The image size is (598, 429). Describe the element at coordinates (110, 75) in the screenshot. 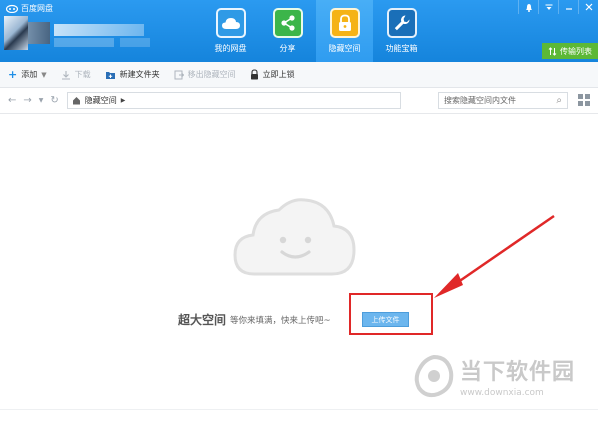

I see `new-folder-icon` at that location.